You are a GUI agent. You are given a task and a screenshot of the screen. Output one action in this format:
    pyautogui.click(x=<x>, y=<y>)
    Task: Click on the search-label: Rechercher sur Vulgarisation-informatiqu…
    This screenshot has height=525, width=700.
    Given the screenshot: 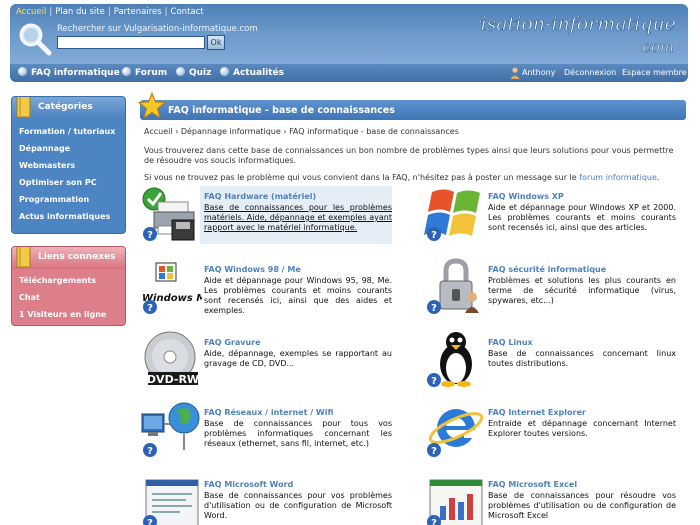 What is the action you would take?
    pyautogui.click(x=157, y=29)
    